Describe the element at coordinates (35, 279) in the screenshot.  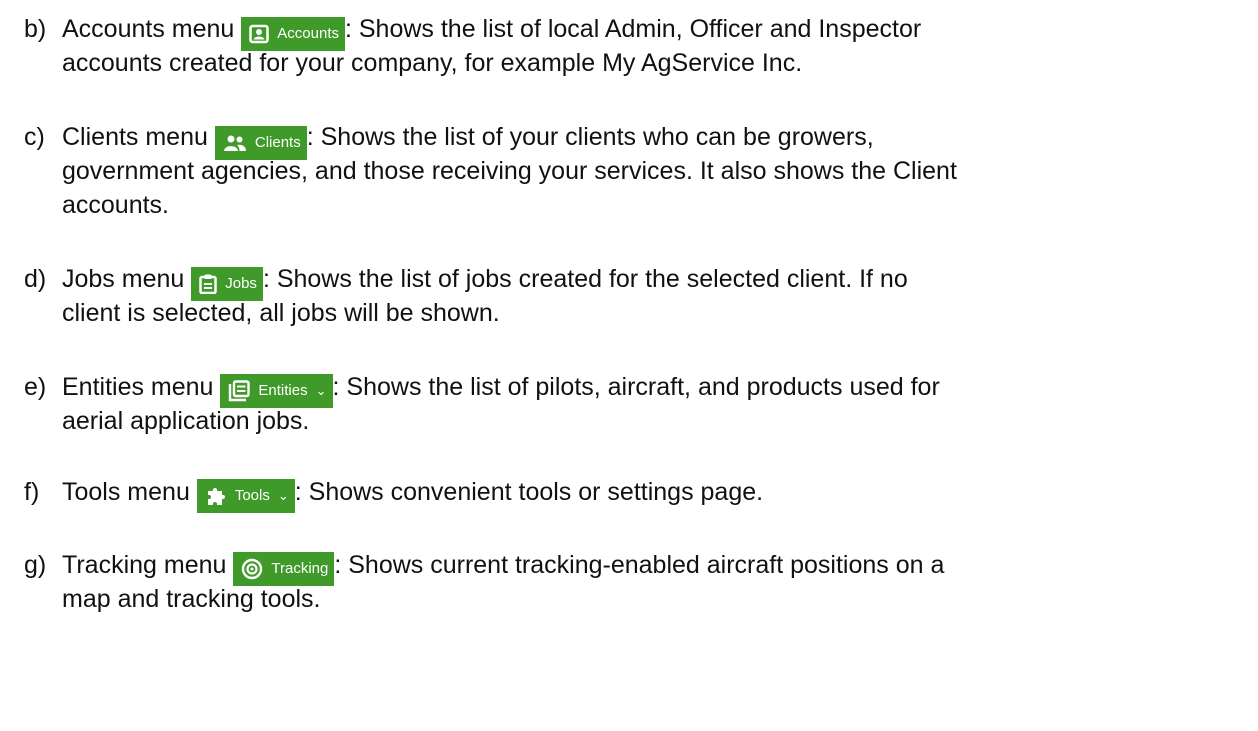
I see `item-marker: d)` at that location.